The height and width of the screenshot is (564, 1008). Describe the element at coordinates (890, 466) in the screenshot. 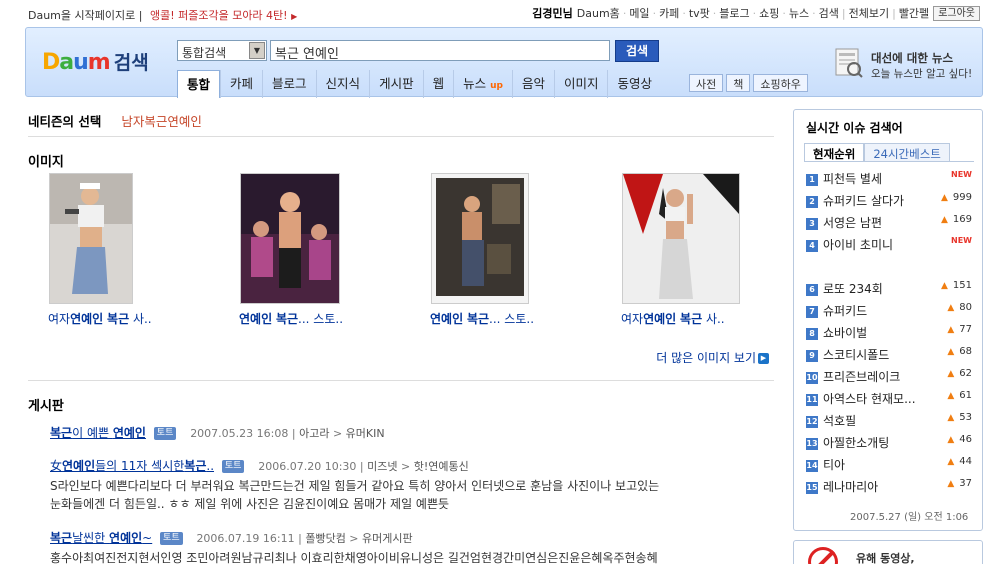

I see `ranking-item: 14 티아 ▲ 44` at that location.